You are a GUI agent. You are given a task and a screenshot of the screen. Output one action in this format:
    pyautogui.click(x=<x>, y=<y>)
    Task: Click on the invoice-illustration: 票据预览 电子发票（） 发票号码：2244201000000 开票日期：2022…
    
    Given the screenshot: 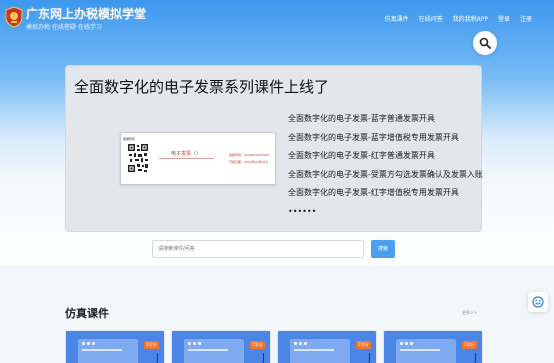 What is the action you would take?
    pyautogui.click(x=198, y=158)
    